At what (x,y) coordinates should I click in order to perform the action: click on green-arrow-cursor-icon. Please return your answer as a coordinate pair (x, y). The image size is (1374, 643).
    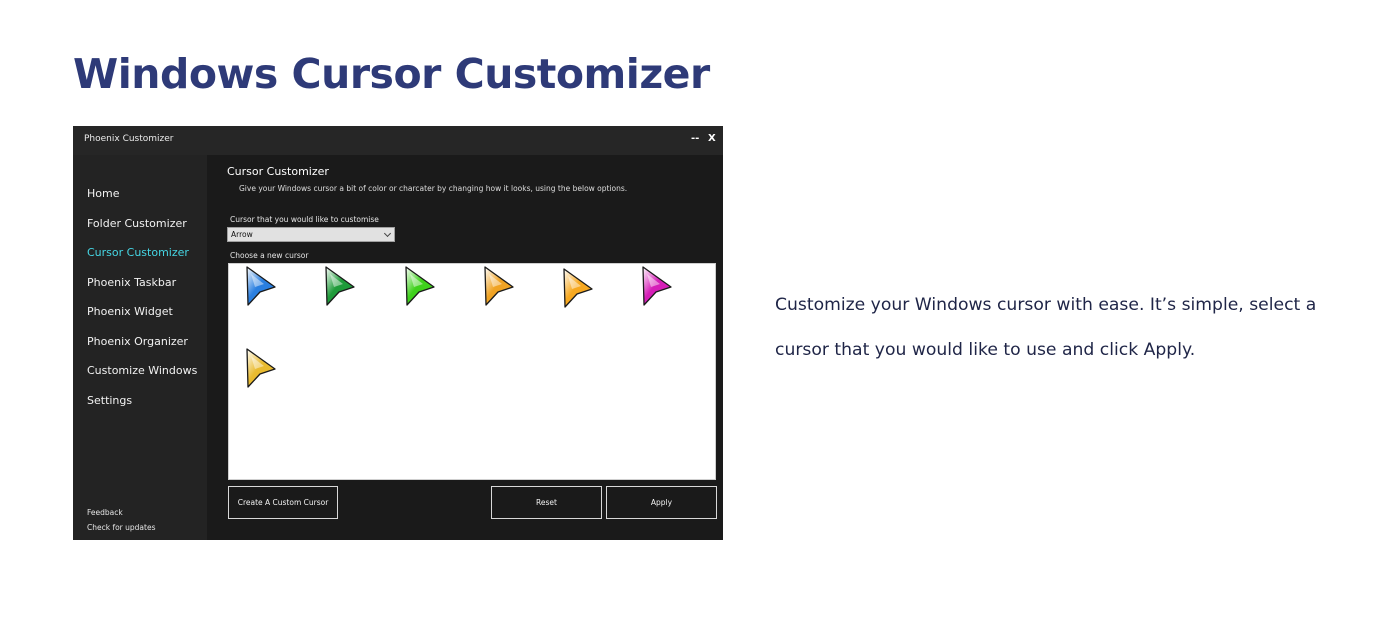
    Looking at the image, I should click on (340, 286).